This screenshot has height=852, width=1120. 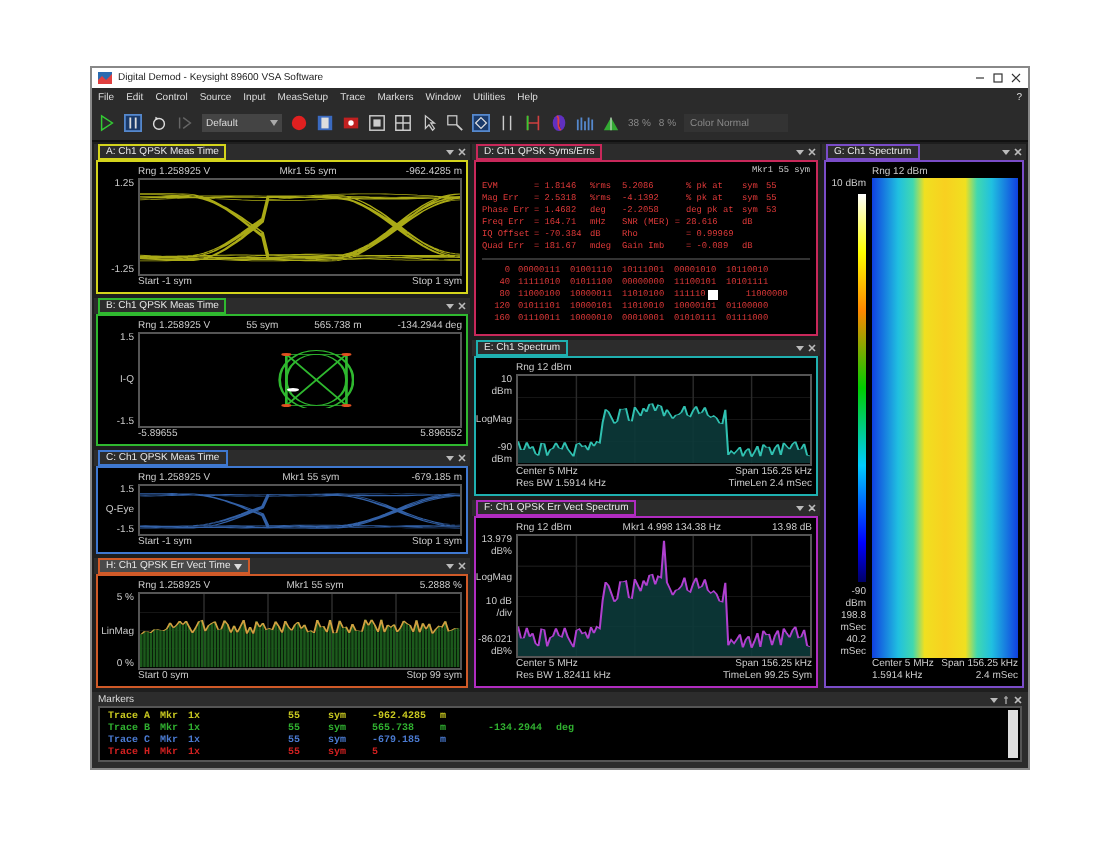 What do you see at coordinates (559, 123) in the screenshot?
I see `palette-icon` at bounding box center [559, 123].